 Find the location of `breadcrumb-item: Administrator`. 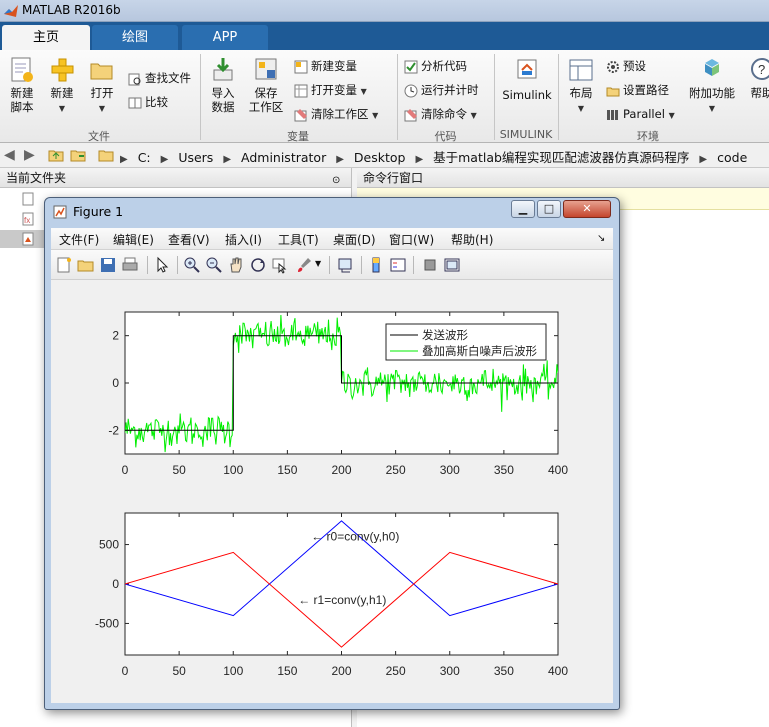

breadcrumb-item: Administrator is located at coordinates (283, 157).